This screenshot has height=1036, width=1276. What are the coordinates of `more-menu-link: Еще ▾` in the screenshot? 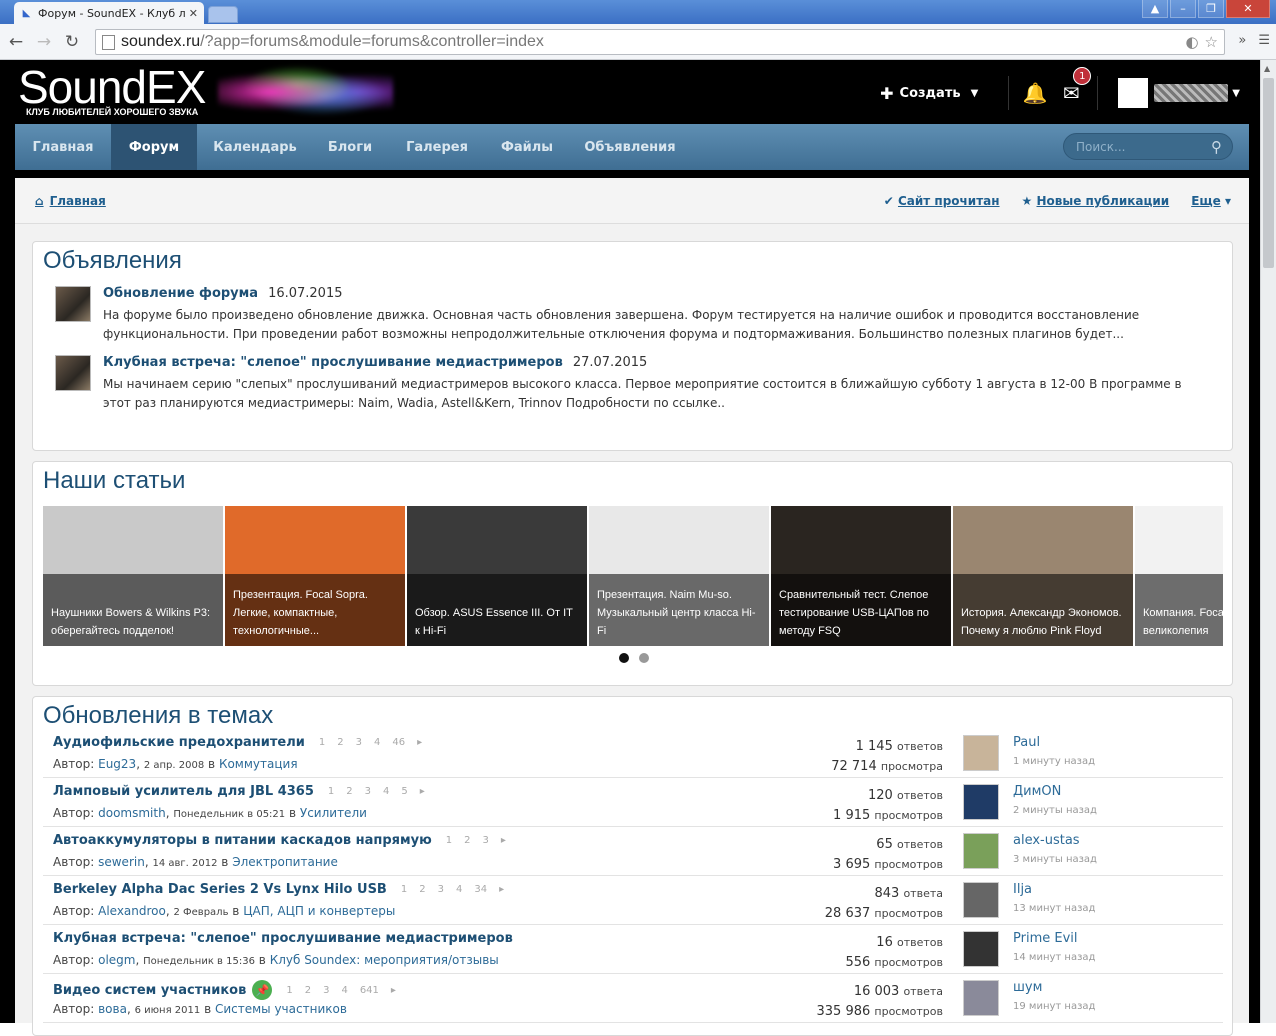 It's located at (1211, 201).